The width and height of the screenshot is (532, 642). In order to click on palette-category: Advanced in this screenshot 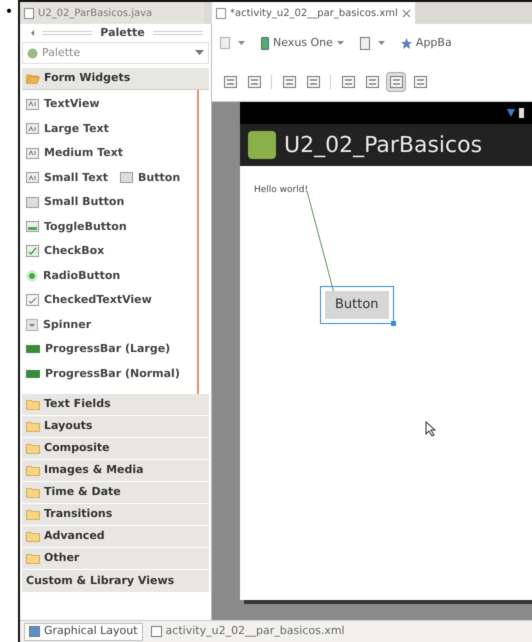, I will do `click(115, 537)`.